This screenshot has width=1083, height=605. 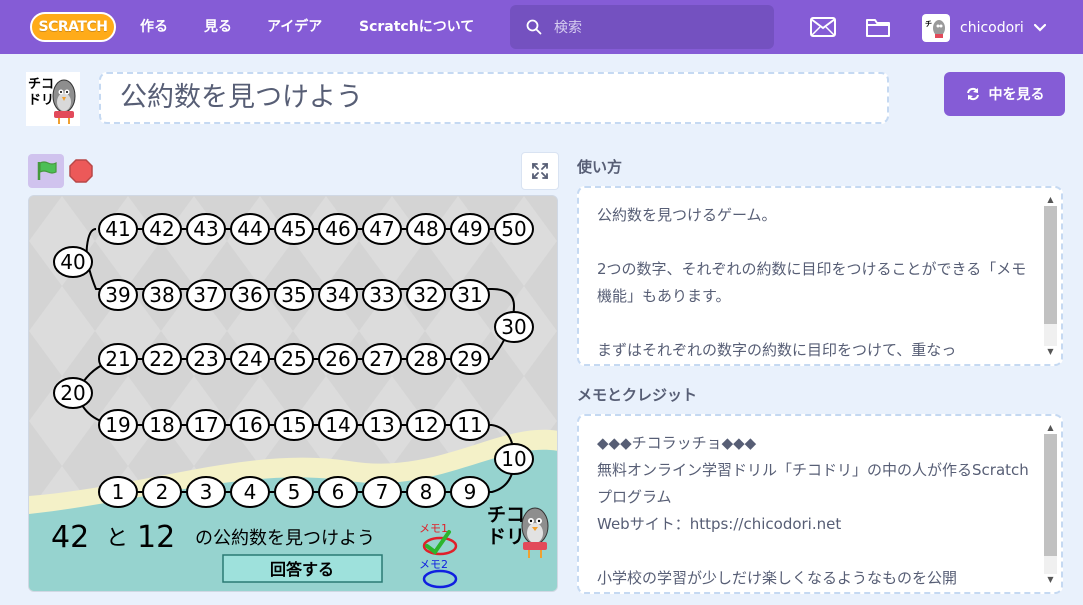 I want to click on number-cell-47: 47, so click(x=382, y=229).